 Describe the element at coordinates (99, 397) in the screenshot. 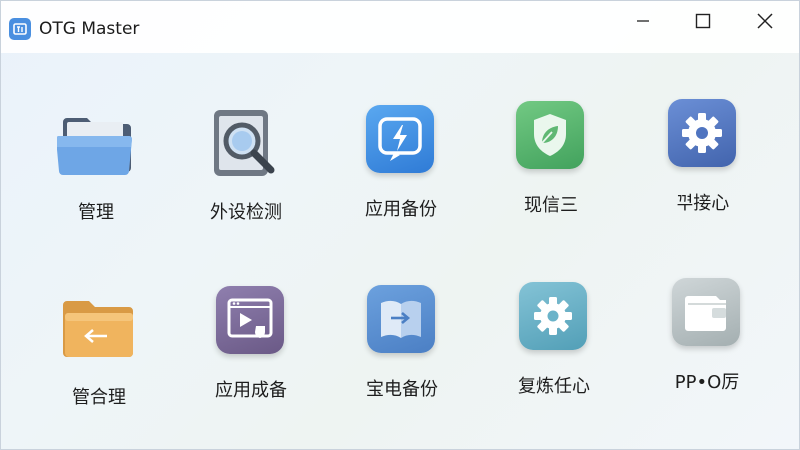

I see `tile-label: 管合理` at that location.